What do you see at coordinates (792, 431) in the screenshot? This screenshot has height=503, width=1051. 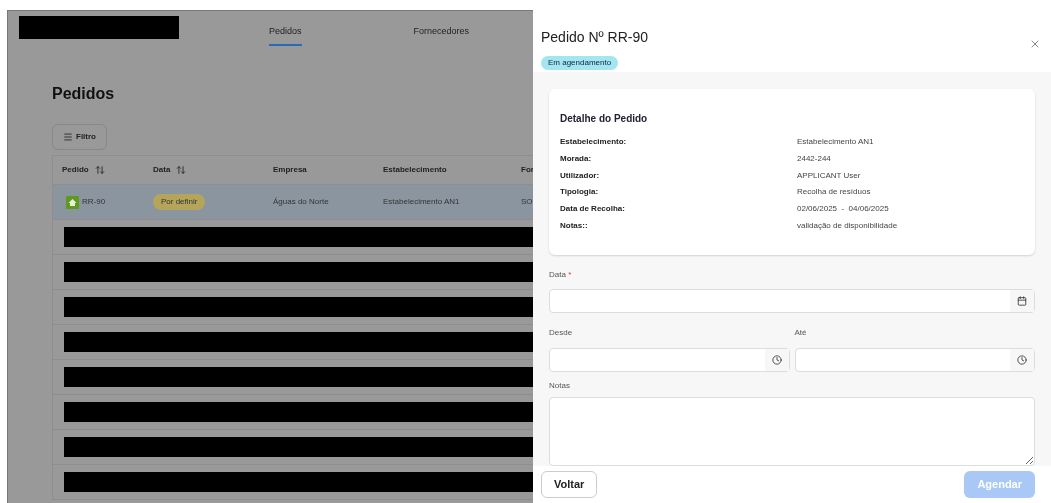 I see `notes-field` at bounding box center [792, 431].